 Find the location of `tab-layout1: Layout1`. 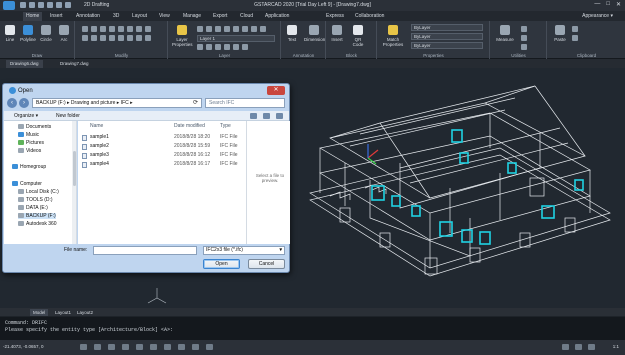

tab-layout1: Layout1 is located at coordinates (63, 312).